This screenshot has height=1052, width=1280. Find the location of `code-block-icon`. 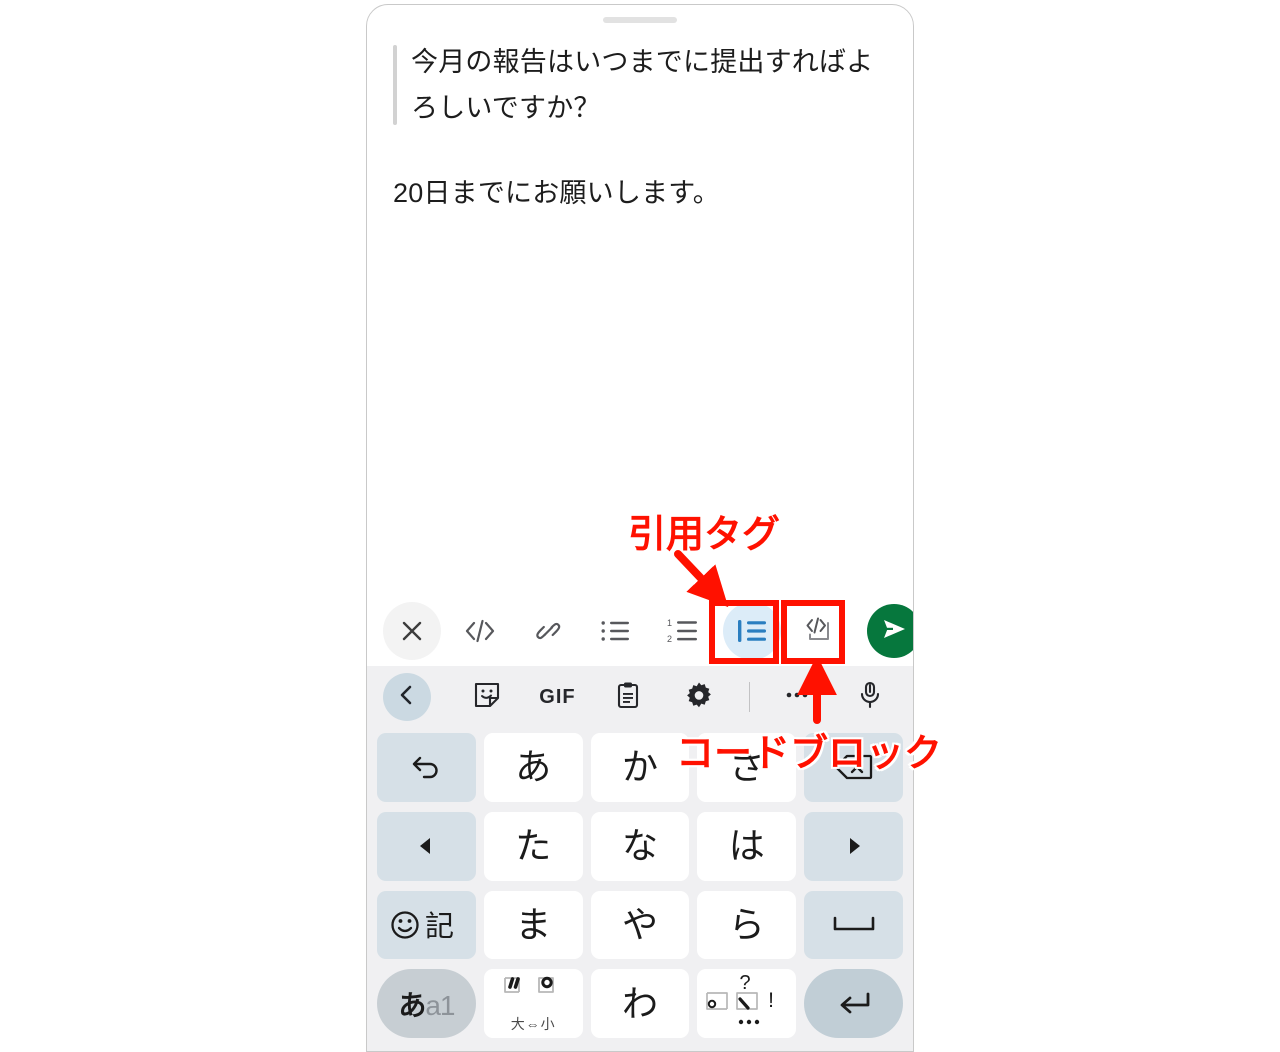

code-block-icon is located at coordinates (820, 631).